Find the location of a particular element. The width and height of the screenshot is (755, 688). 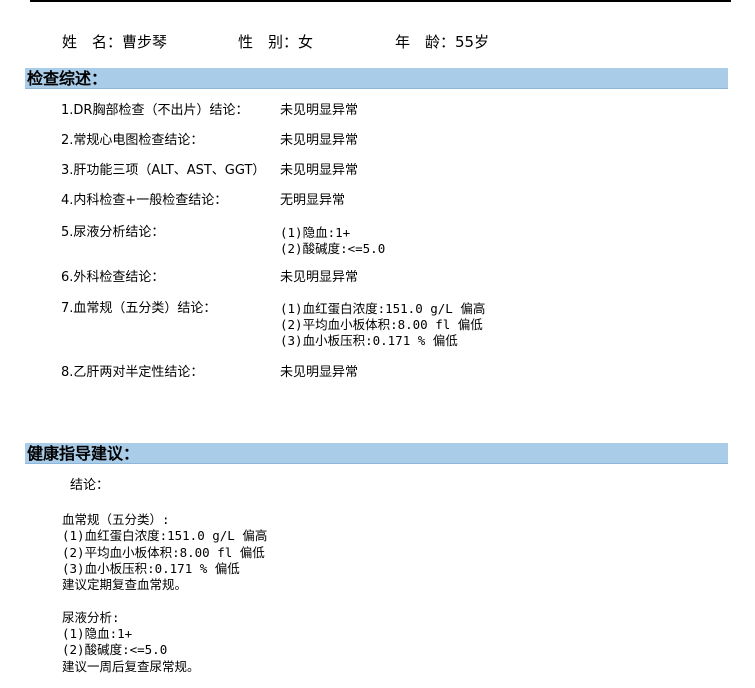

top-rule is located at coordinates (380, 1).